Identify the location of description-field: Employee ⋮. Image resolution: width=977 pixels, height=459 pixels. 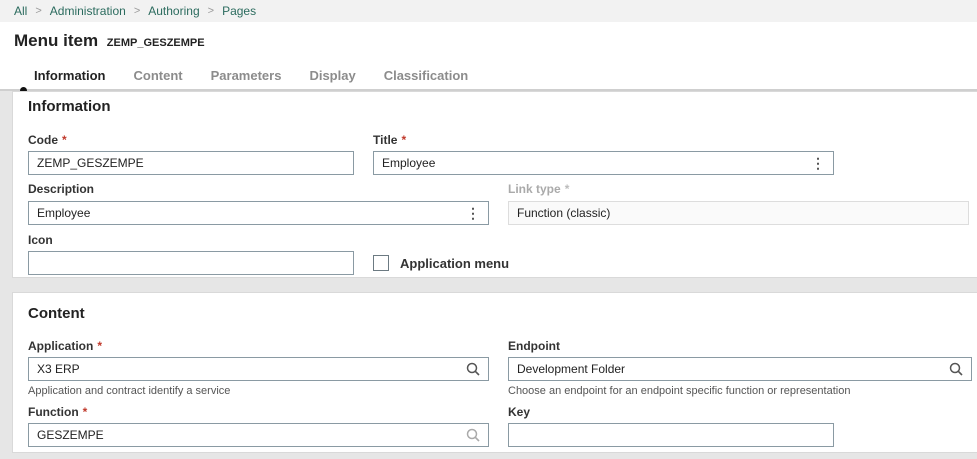
(258, 213).